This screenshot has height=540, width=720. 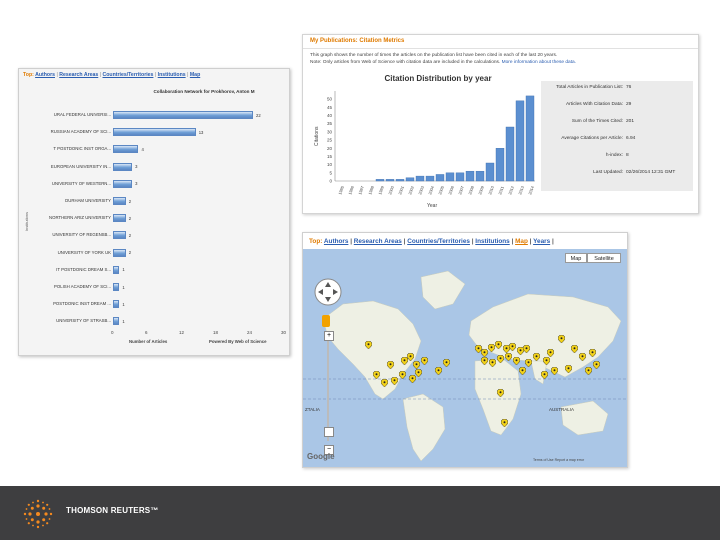 I want to click on collab-nav-map: Map, so click(x=195, y=75).